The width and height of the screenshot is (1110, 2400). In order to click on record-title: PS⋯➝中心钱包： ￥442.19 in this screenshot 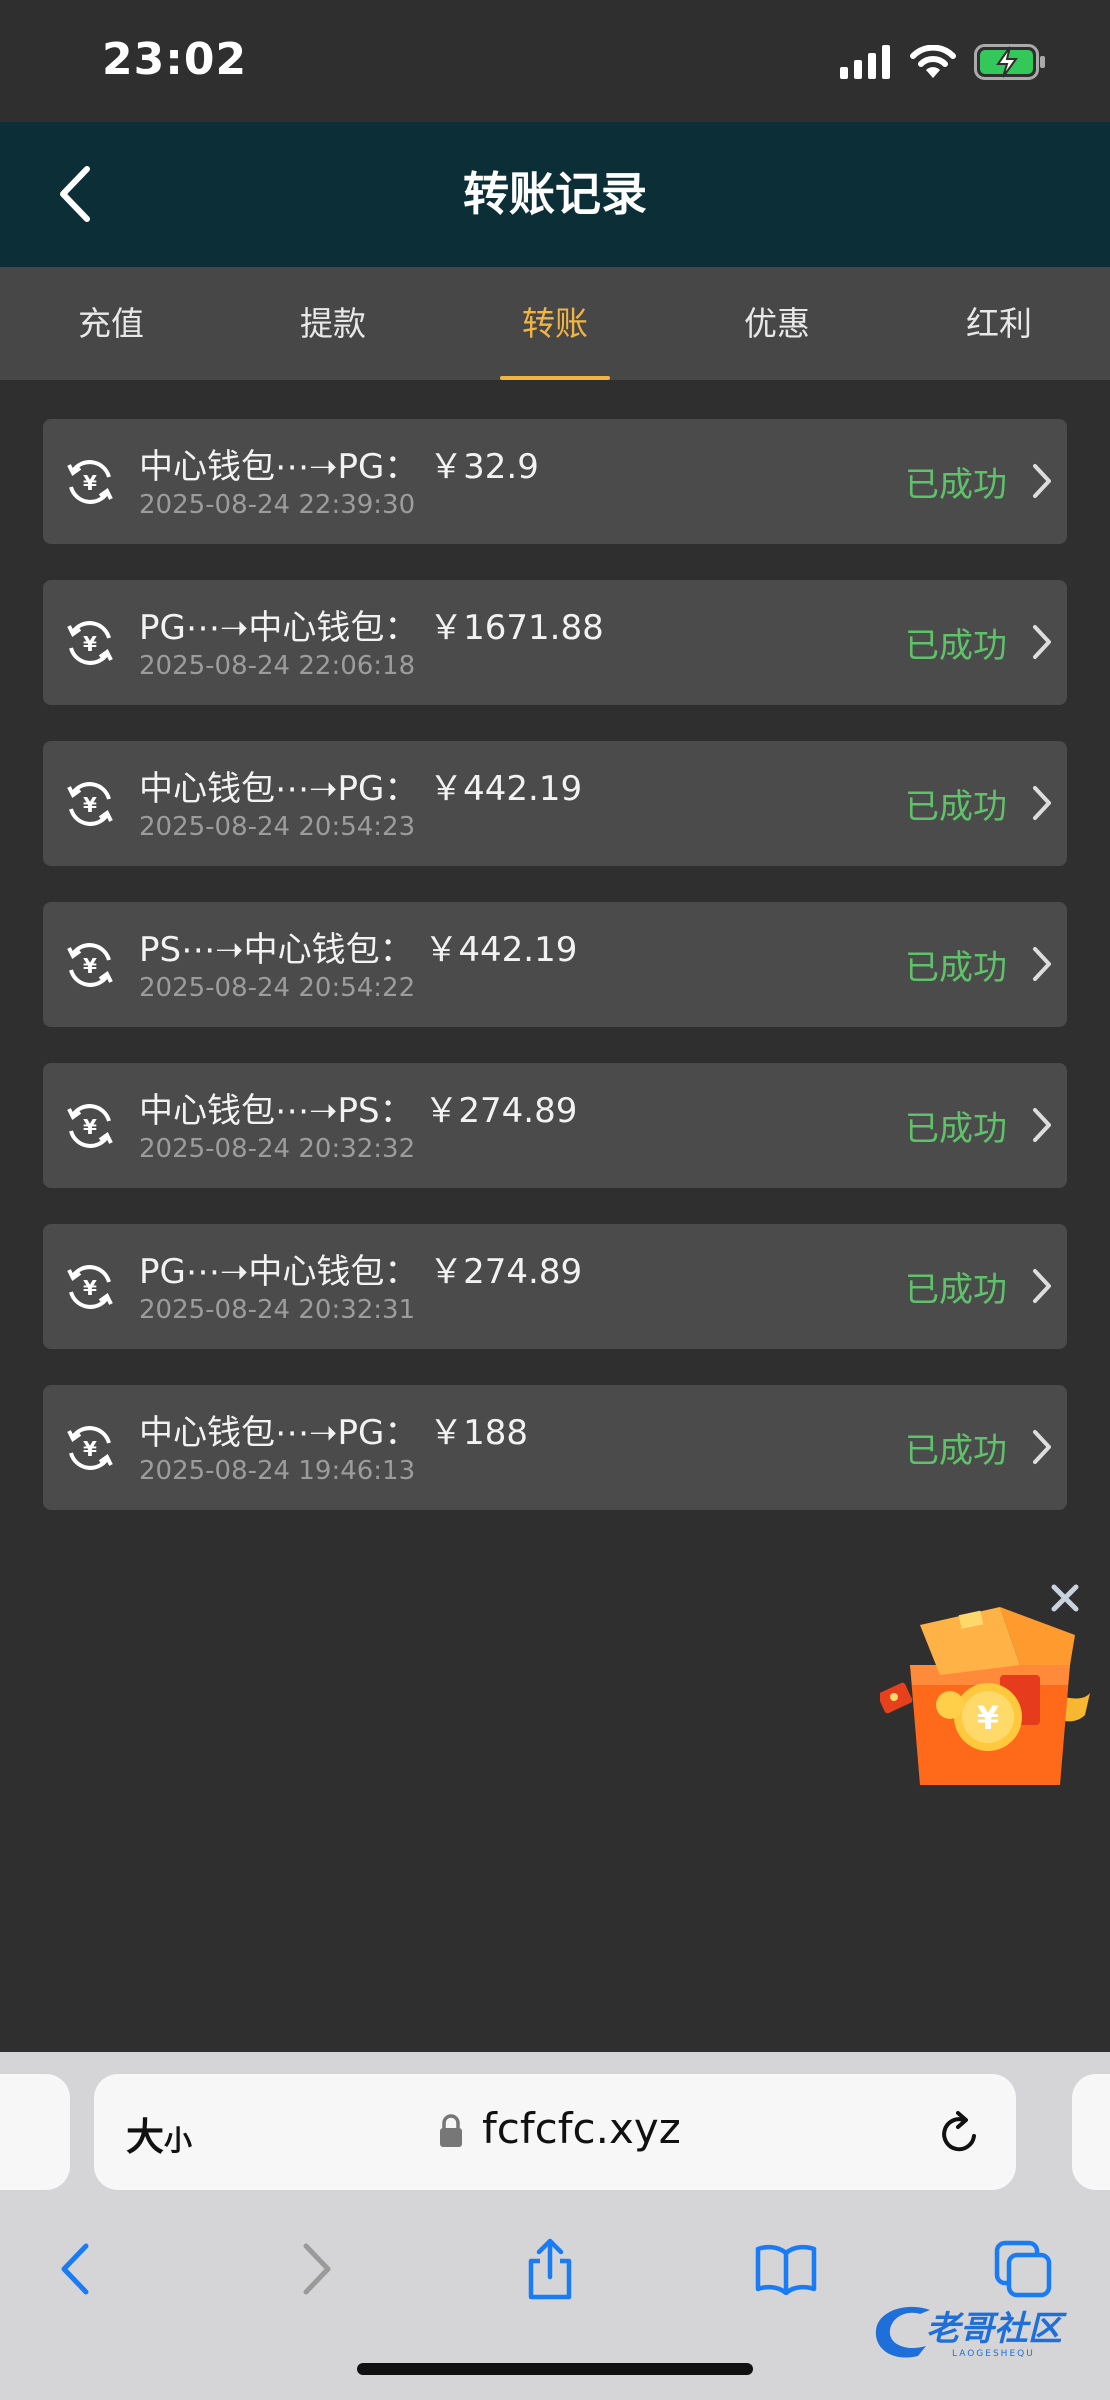, I will do `click(358, 950)`.